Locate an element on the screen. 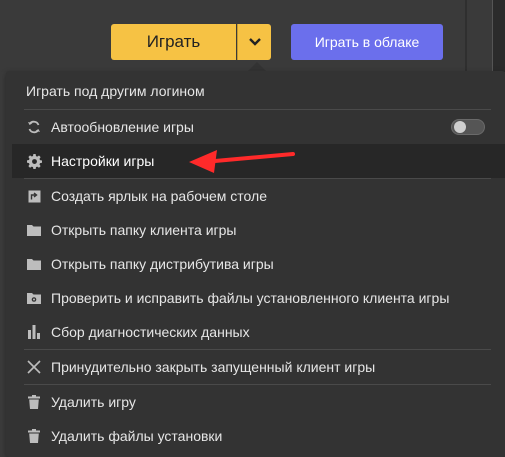 This screenshot has height=457, width=505. menu-item-label: Удалить игру is located at coordinates (93, 402).